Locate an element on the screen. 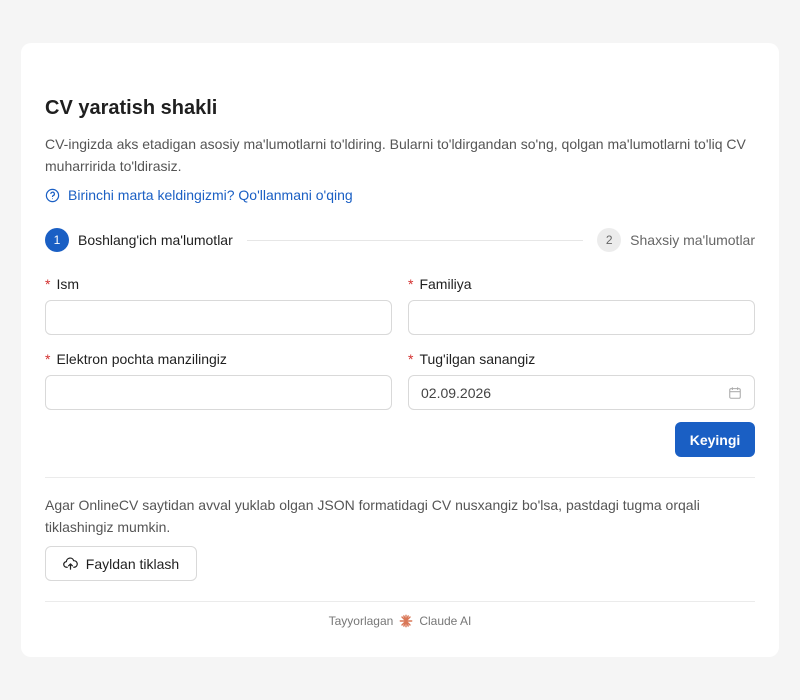  label-text: Elektron pochta manzilingiz is located at coordinates (141, 359).